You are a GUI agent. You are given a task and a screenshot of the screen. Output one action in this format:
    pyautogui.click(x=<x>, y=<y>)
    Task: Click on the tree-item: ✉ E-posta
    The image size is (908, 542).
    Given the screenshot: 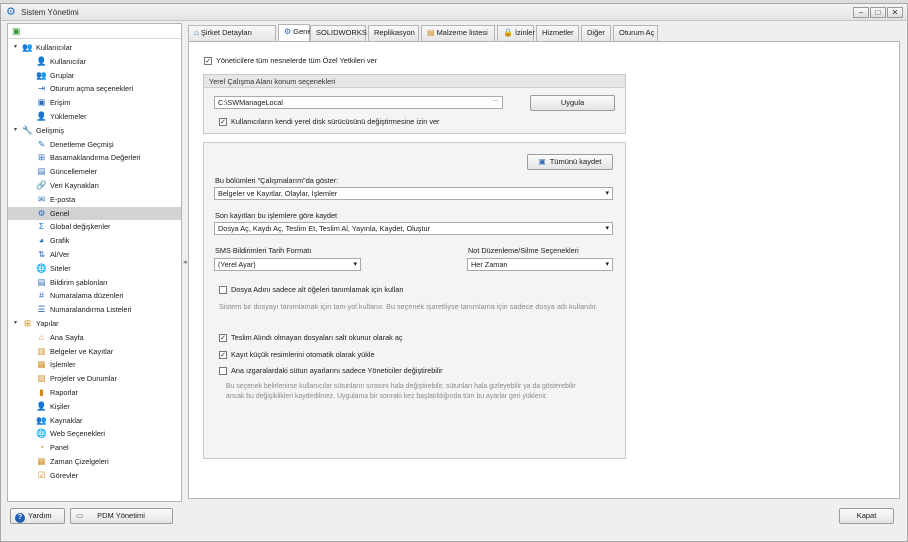 What is the action you would take?
    pyautogui.click(x=94, y=200)
    